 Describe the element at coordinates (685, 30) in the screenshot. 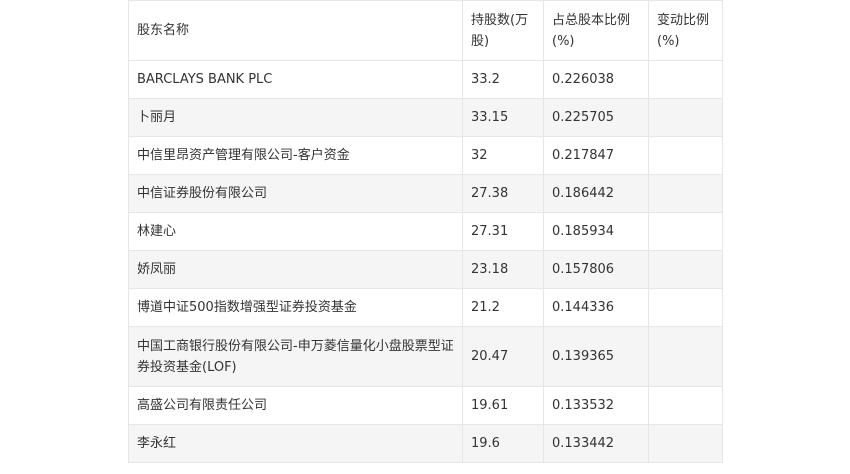

I see `header-change-ratio: 变动比例(%)` at that location.